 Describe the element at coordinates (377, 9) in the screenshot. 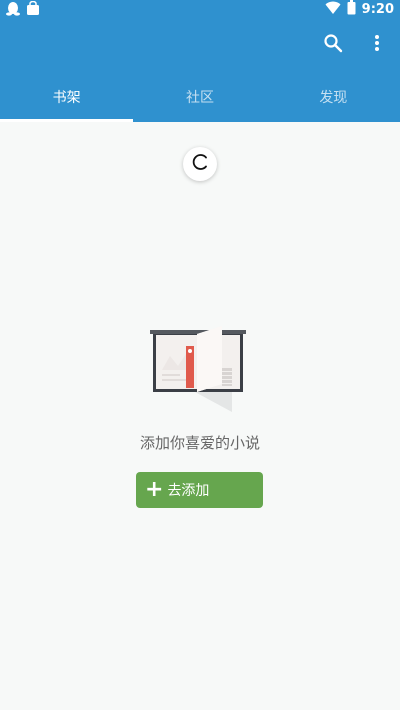

I see `status-time: 9:20` at that location.